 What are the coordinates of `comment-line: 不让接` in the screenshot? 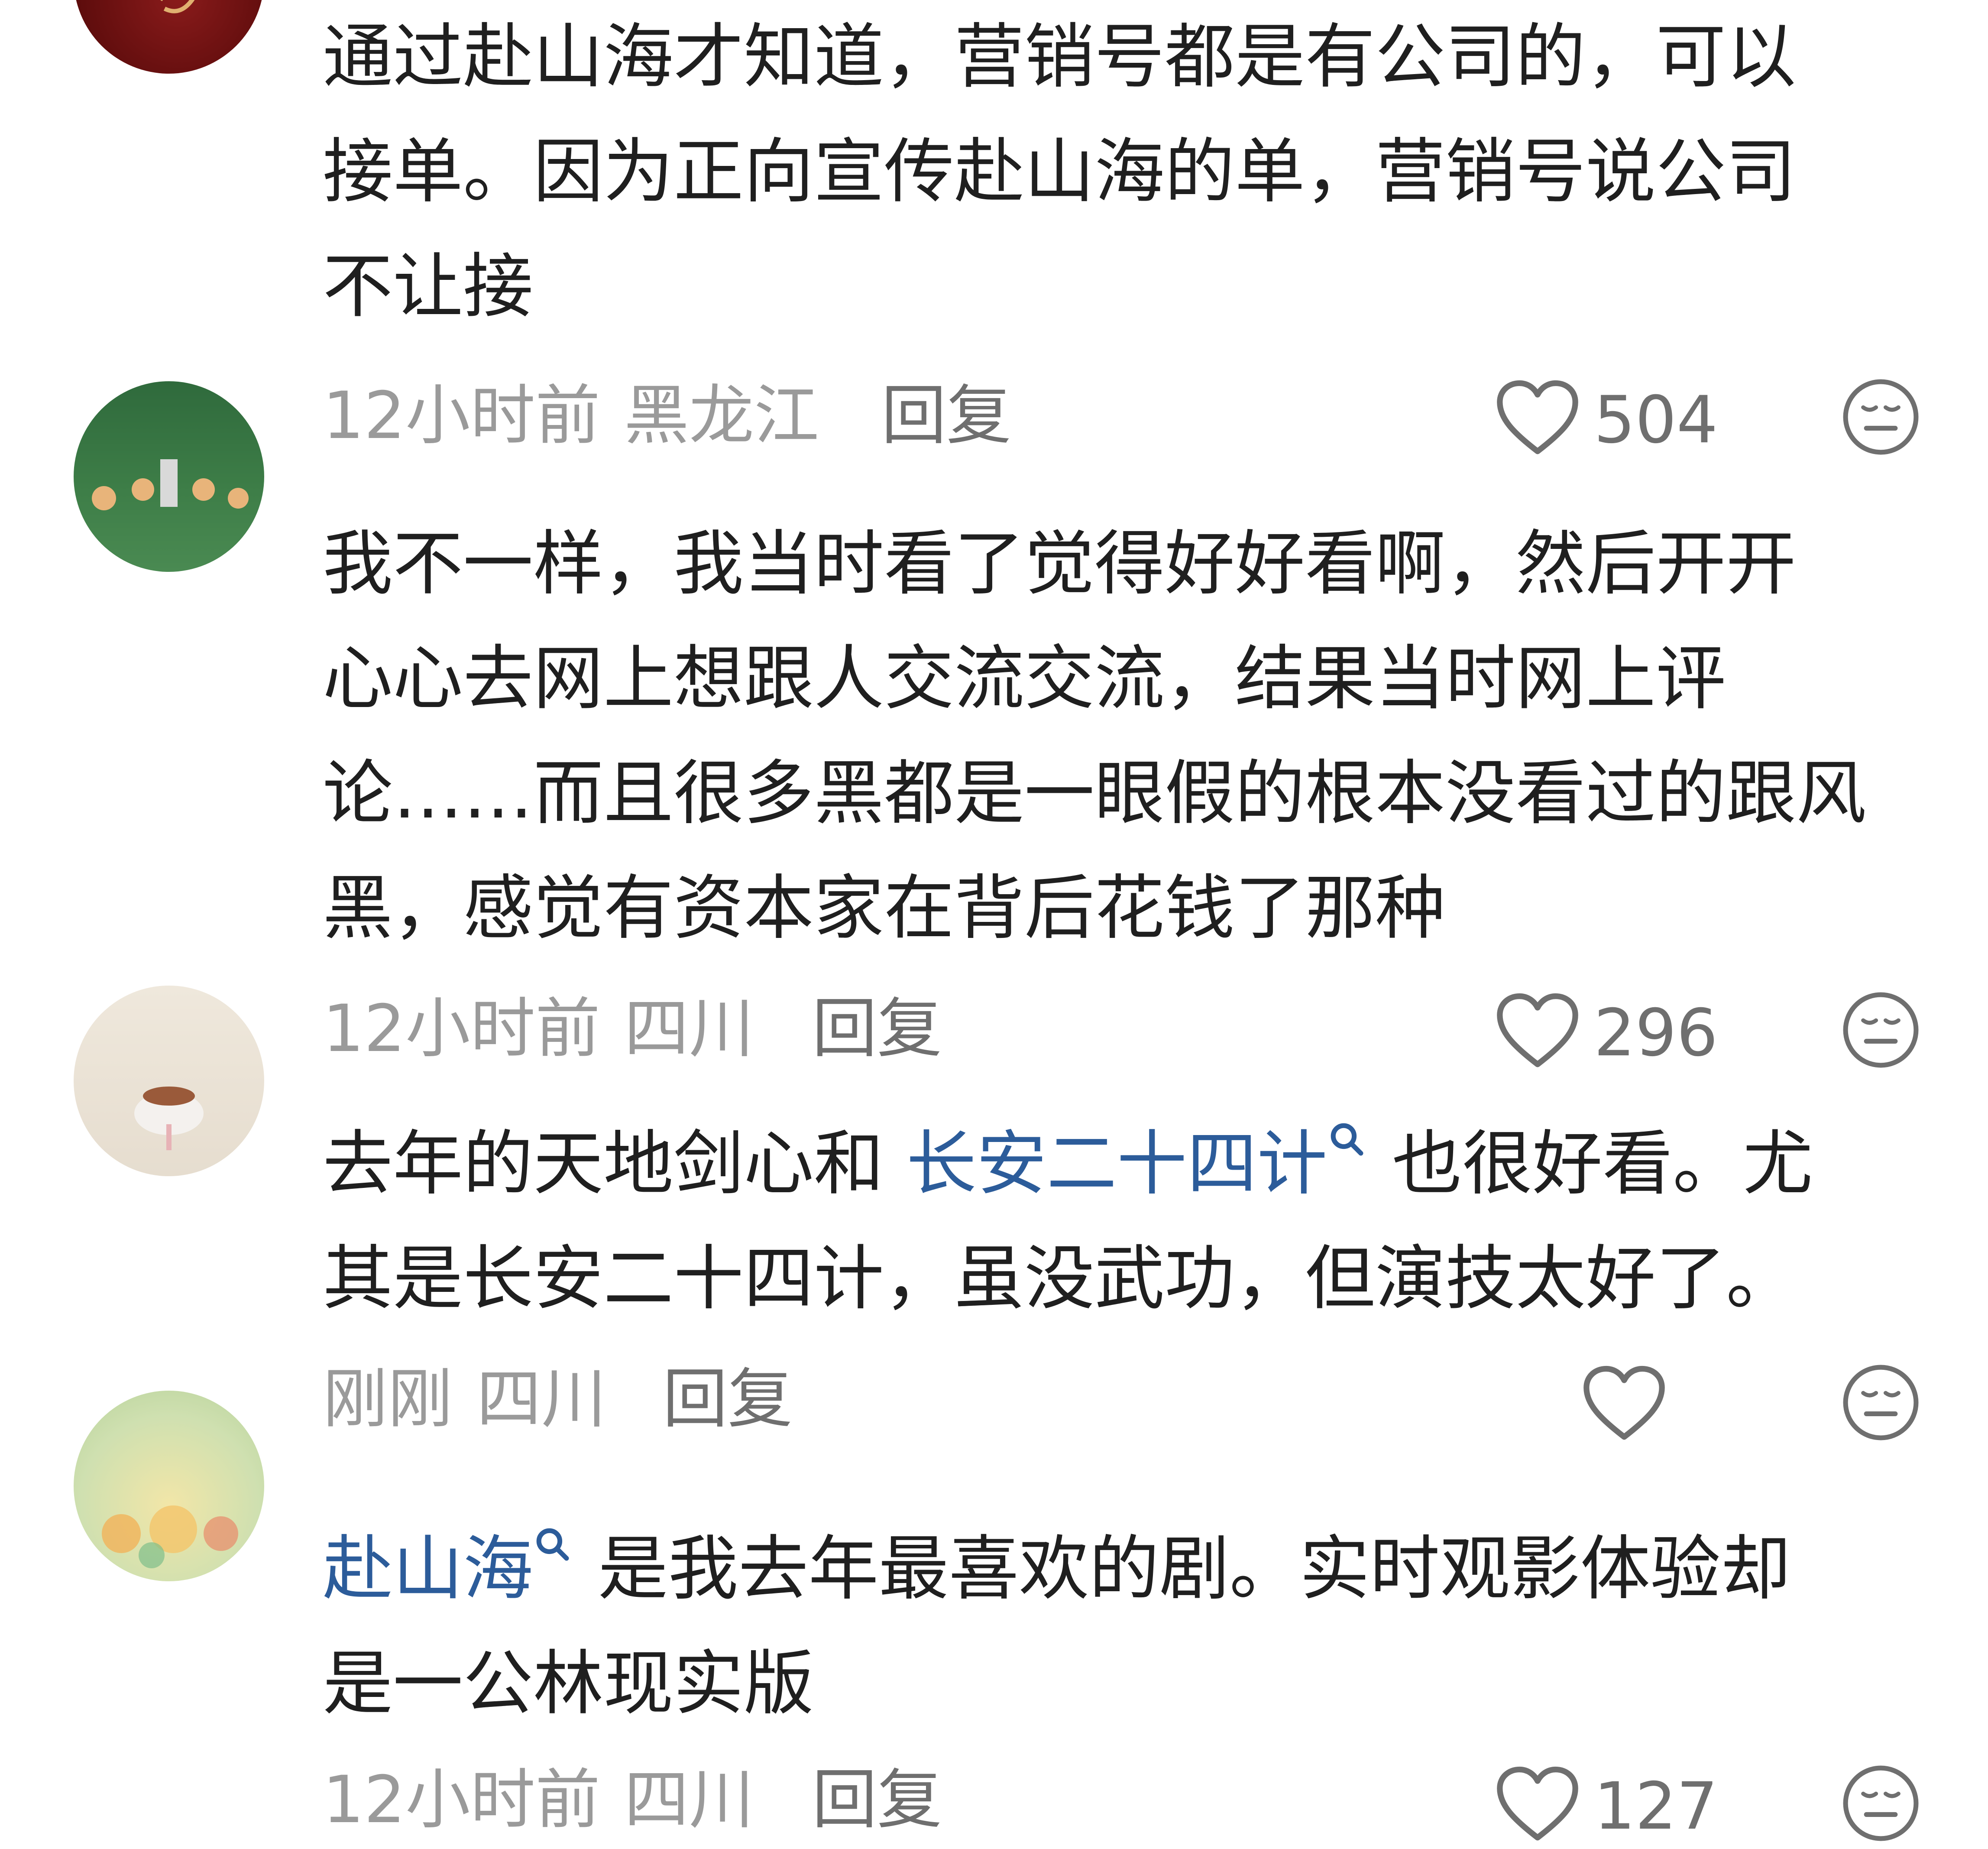 It's located at (428, 287).